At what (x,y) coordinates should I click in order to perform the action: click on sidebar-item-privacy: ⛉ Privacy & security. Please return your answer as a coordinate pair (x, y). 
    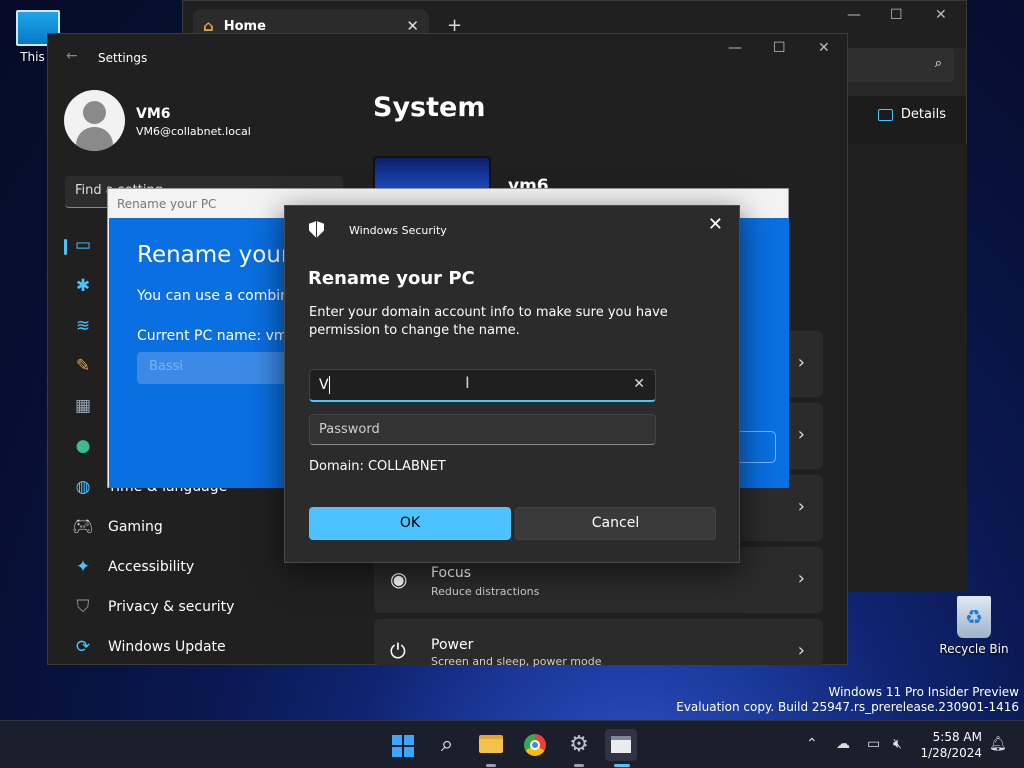
    Looking at the image, I should click on (153, 607).